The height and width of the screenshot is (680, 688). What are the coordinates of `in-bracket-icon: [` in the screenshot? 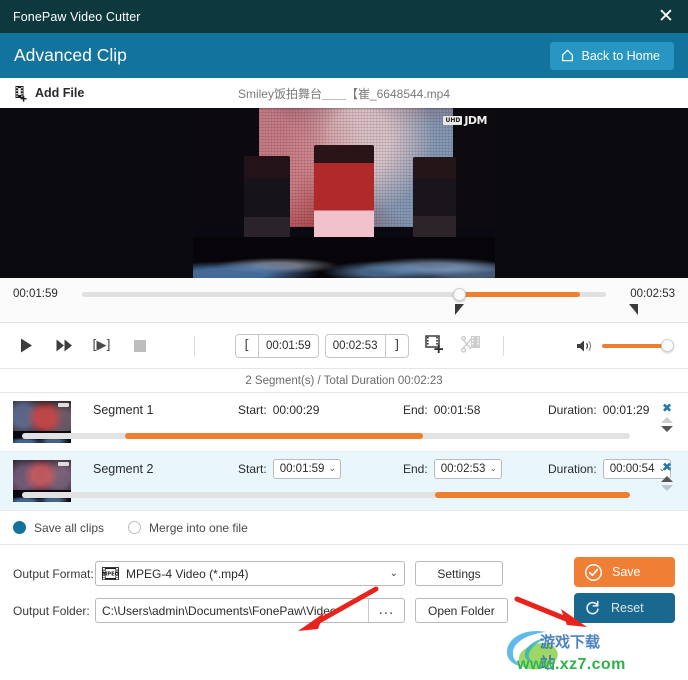 It's located at (247, 345).